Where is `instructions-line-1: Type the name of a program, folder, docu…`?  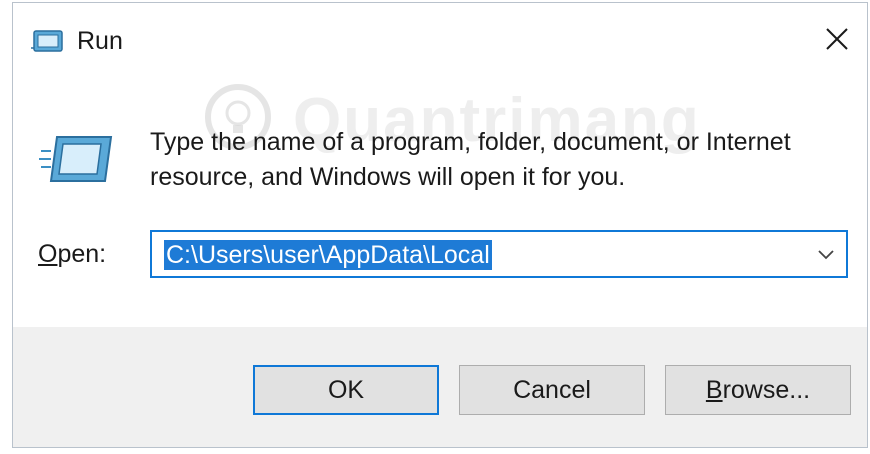
instructions-line-1: Type the name of a program, folder, docu… is located at coordinates (470, 142).